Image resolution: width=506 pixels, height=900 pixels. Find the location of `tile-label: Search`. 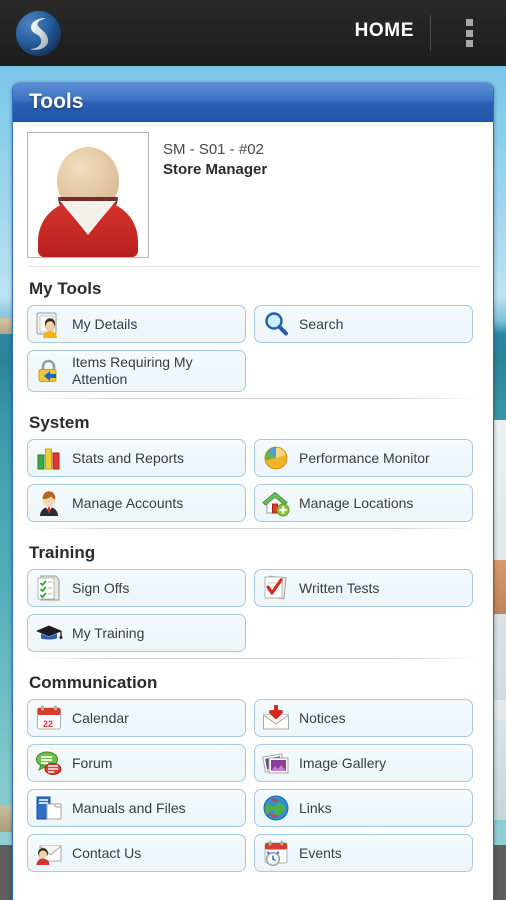

tile-label: Search is located at coordinates (321, 323).